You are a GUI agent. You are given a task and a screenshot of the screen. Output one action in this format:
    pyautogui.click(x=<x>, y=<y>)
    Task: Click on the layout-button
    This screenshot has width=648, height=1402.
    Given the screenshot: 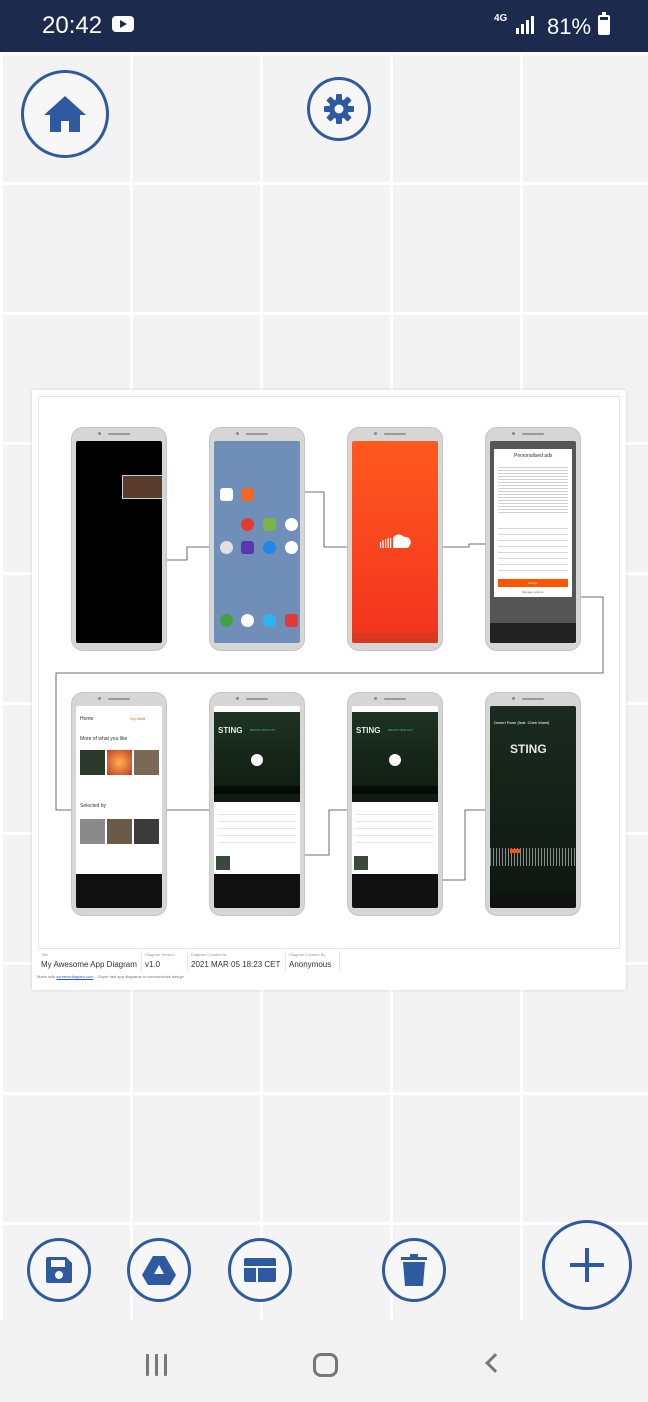 What is the action you would take?
    pyautogui.click(x=260, y=1270)
    